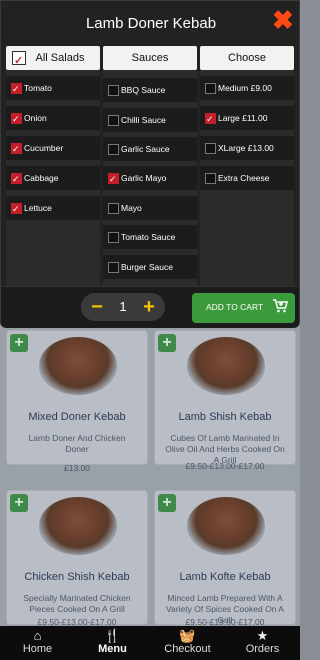 The width and height of the screenshot is (320, 660). I want to click on option-burger-sauce: Burger Sauce, so click(150, 267).